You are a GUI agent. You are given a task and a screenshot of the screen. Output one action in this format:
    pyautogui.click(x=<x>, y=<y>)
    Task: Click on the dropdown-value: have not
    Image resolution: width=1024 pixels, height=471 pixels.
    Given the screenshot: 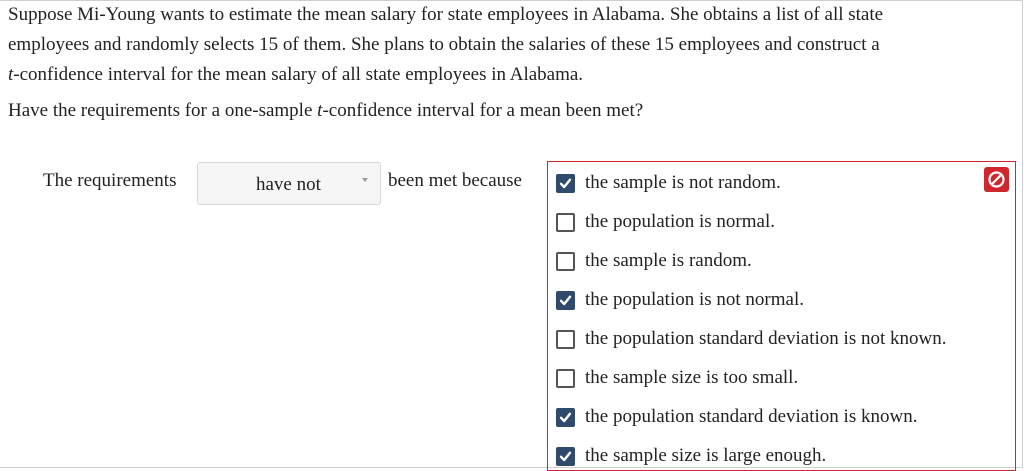 What is the action you would take?
    pyautogui.click(x=288, y=184)
    